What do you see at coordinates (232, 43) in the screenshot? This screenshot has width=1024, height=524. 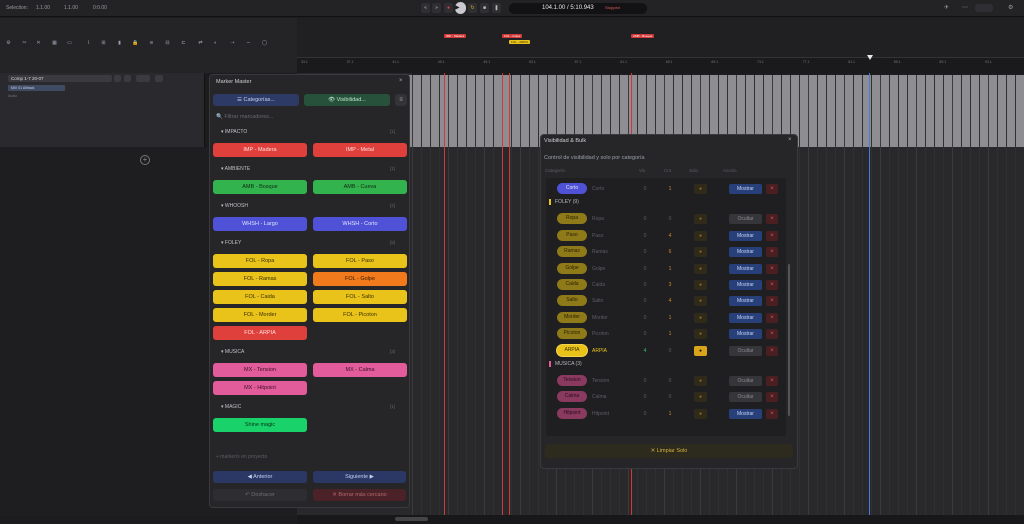 I see `route-icon: ⇢` at bounding box center [232, 43].